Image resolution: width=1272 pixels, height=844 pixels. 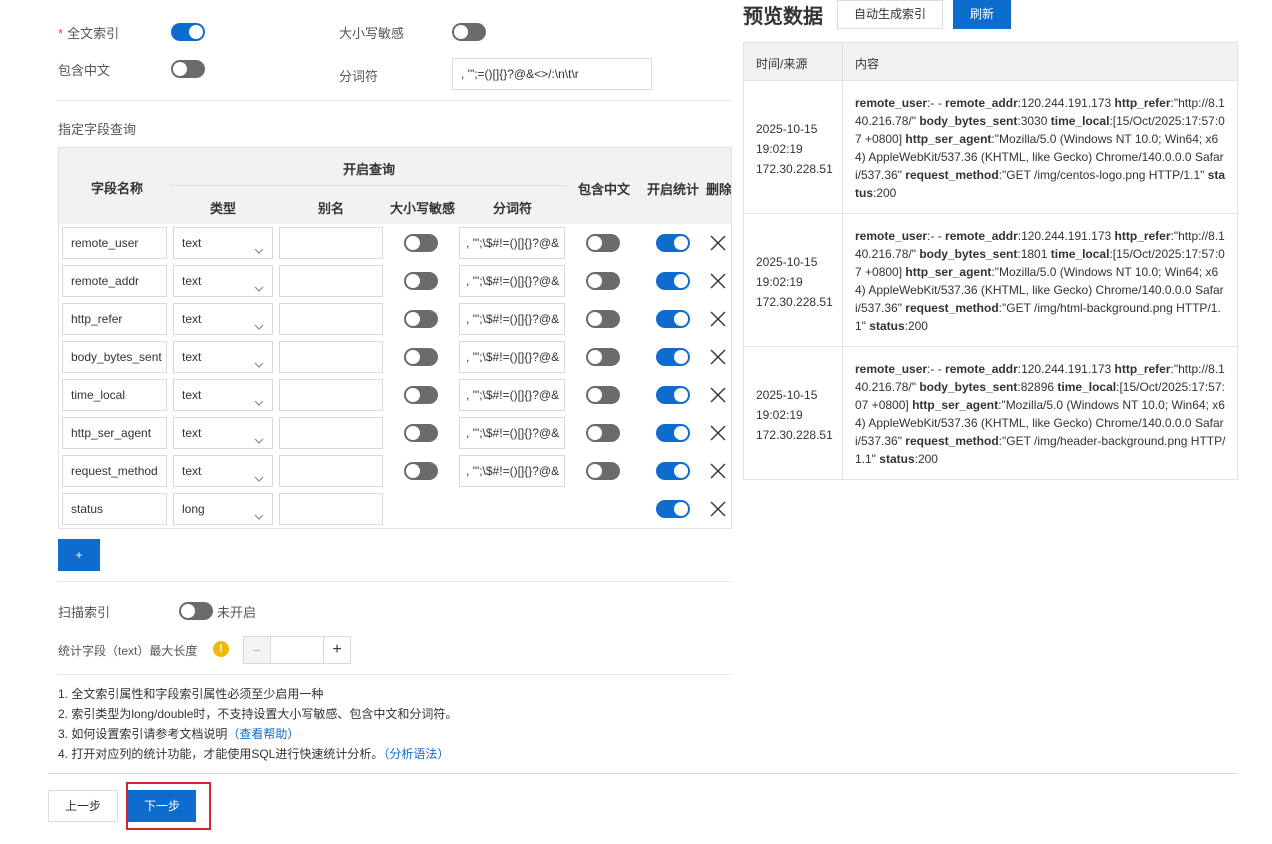 What do you see at coordinates (188, 69) in the screenshot?
I see `chinese-toggle` at bounding box center [188, 69].